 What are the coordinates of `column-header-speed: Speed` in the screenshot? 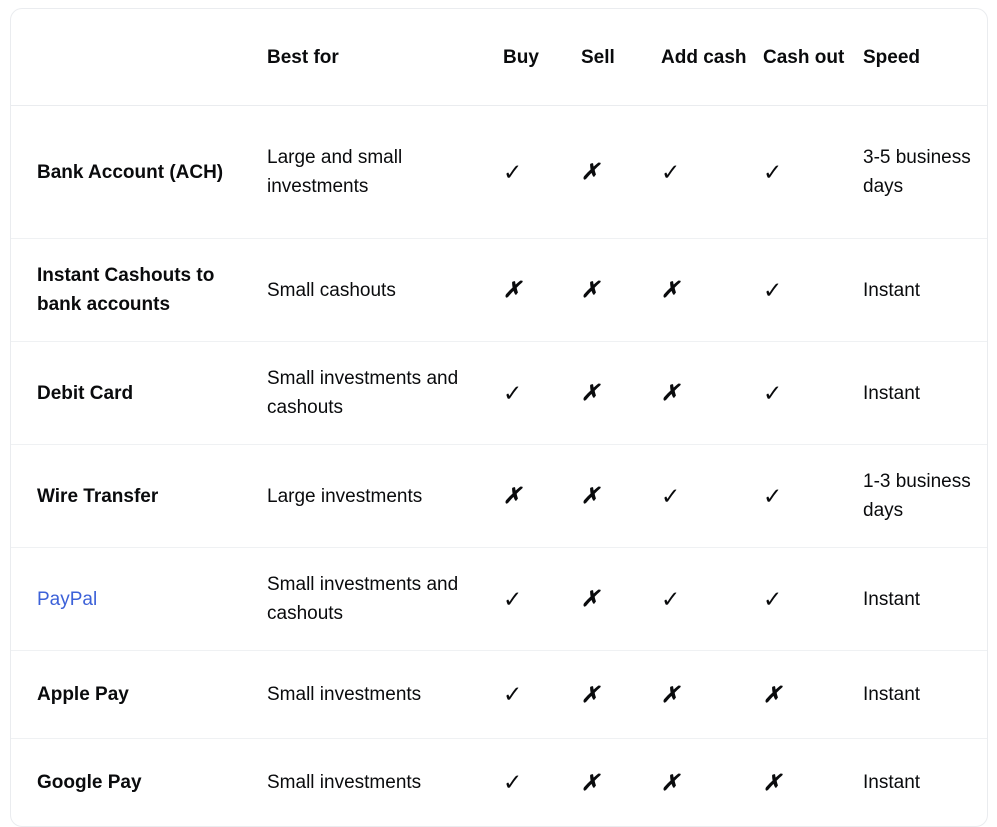 It's located at (919, 57).